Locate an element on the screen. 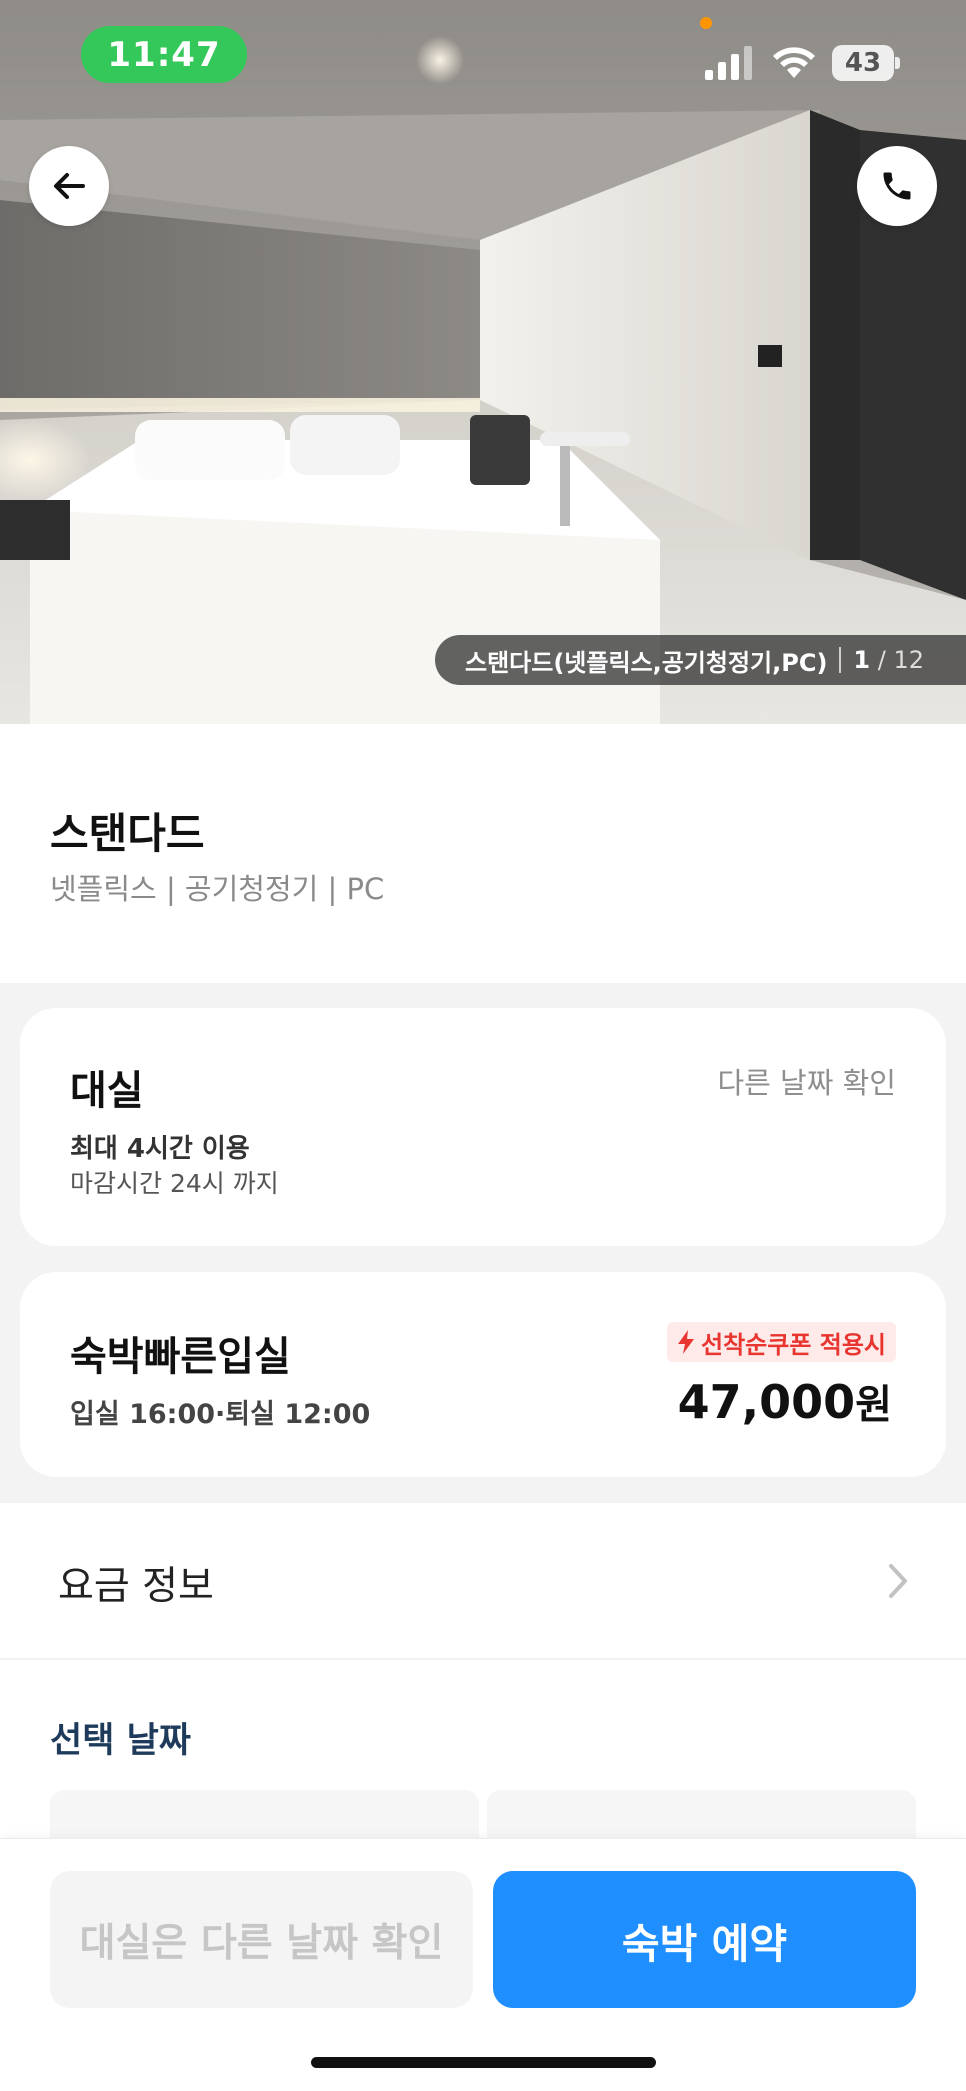 This screenshot has width=966, height=2091. photo-caption: 스탠다드(넷플릭스,공기청정기,PC) 1 / 12 is located at coordinates (700, 660).